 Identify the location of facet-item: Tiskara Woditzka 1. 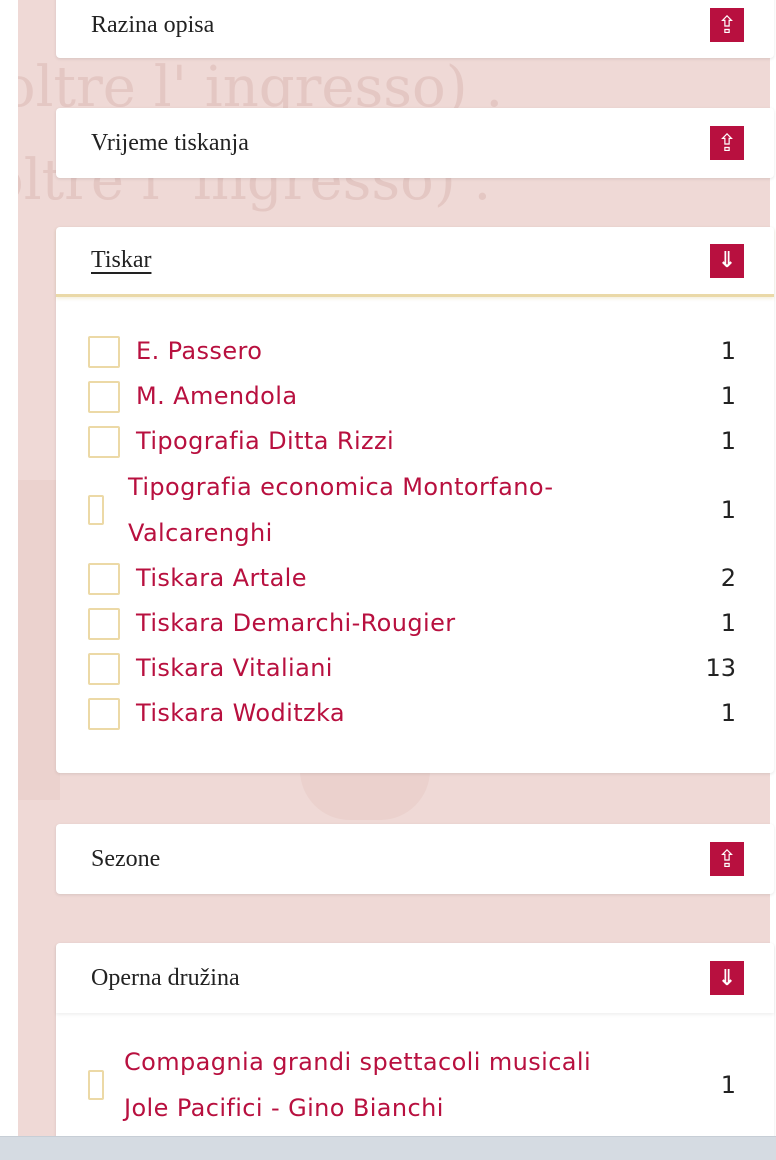
(412, 713).